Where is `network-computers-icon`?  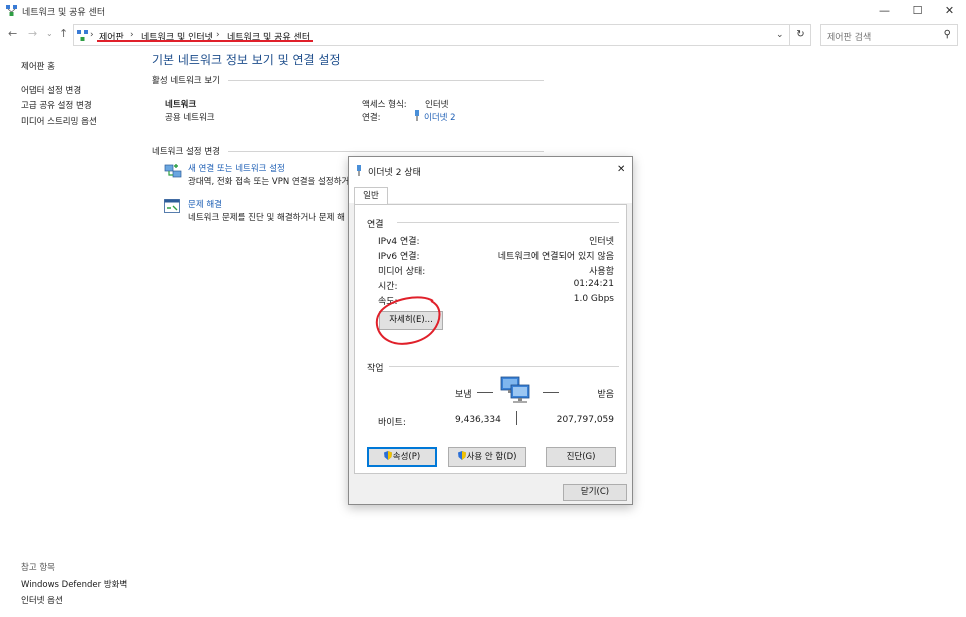
network-computers-icon is located at coordinates (515, 389).